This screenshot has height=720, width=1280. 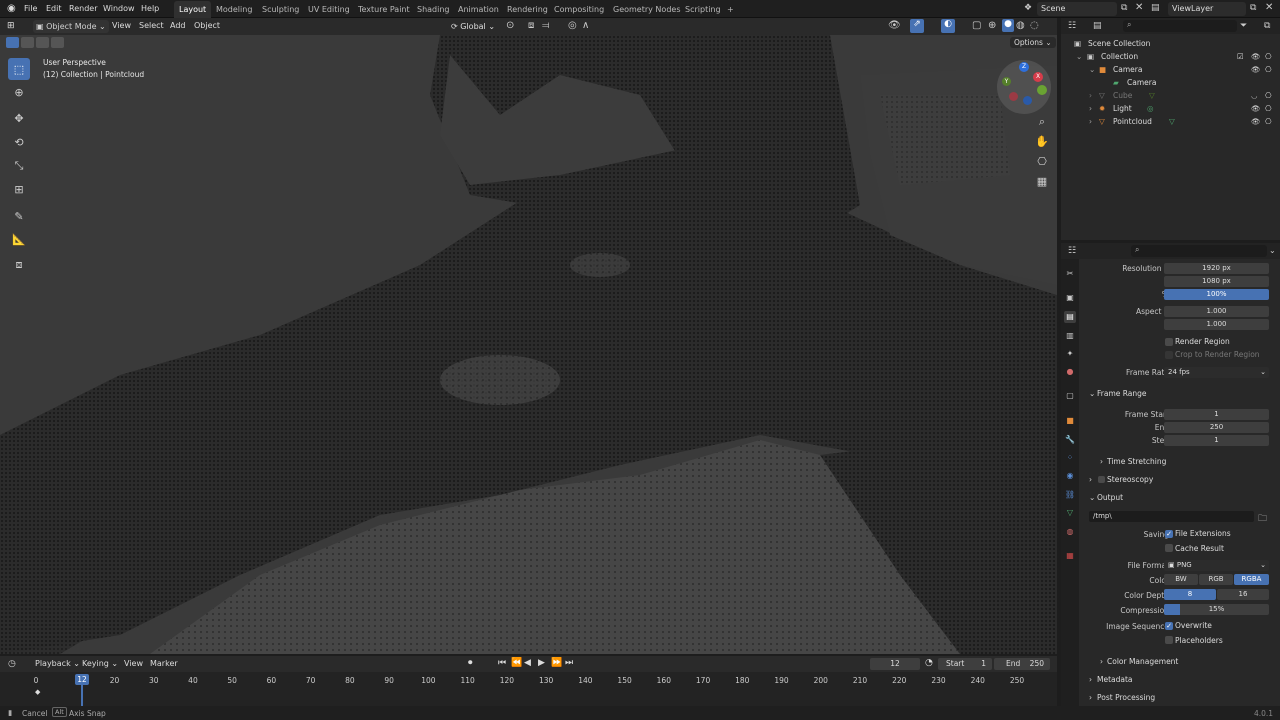 I want to click on snap-target-icon: ⫤, so click(x=546, y=25).